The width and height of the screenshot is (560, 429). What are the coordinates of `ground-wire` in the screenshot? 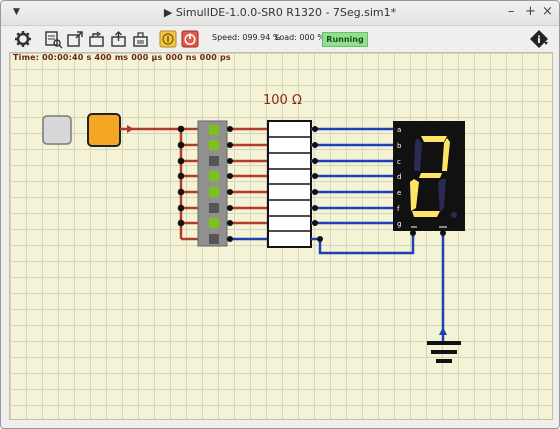 It's located at (428, 285).